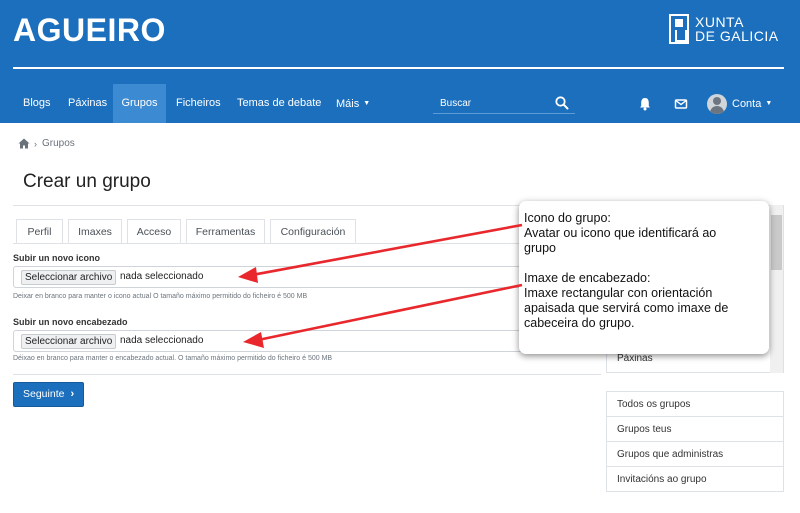 The width and height of the screenshot is (800, 513). What do you see at coordinates (154, 231) in the screenshot?
I see `tab-acceso: Acceso` at bounding box center [154, 231].